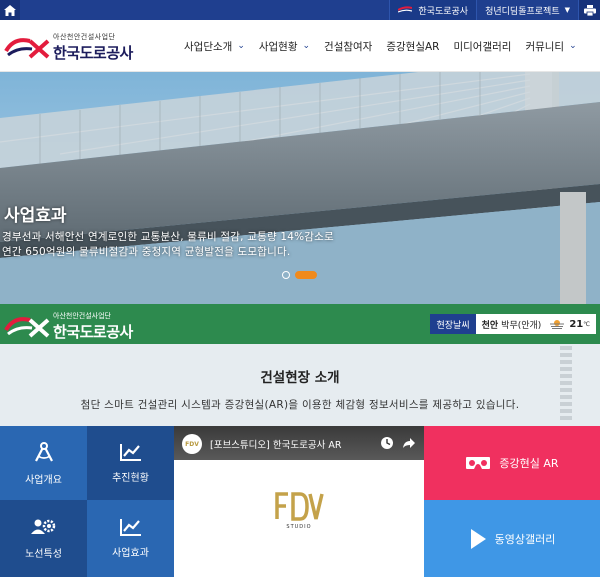 Image resolution: width=600 pixels, height=577 pixels. What do you see at coordinates (300, 378) in the screenshot?
I see `intro-title: 건설현장 소개` at bounding box center [300, 378].